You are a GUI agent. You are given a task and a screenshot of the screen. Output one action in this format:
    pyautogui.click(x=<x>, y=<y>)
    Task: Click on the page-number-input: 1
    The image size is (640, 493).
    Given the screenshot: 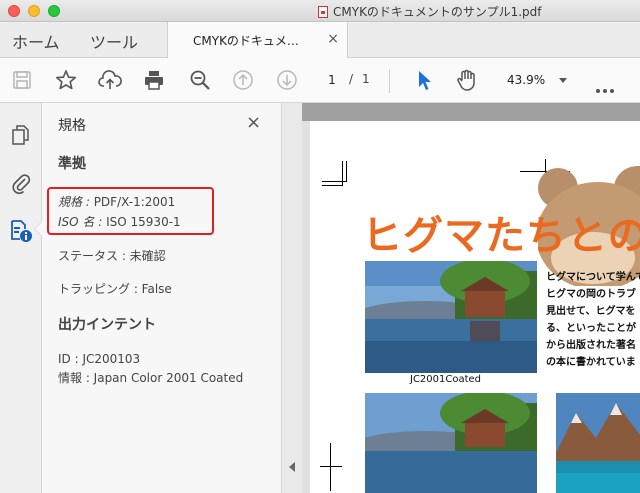 What is the action you would take?
    pyautogui.click(x=332, y=80)
    